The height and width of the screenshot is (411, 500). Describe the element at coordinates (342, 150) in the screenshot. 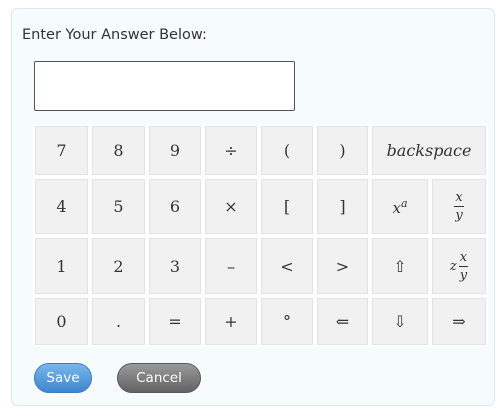

I see `key-close-paren: )` at that location.